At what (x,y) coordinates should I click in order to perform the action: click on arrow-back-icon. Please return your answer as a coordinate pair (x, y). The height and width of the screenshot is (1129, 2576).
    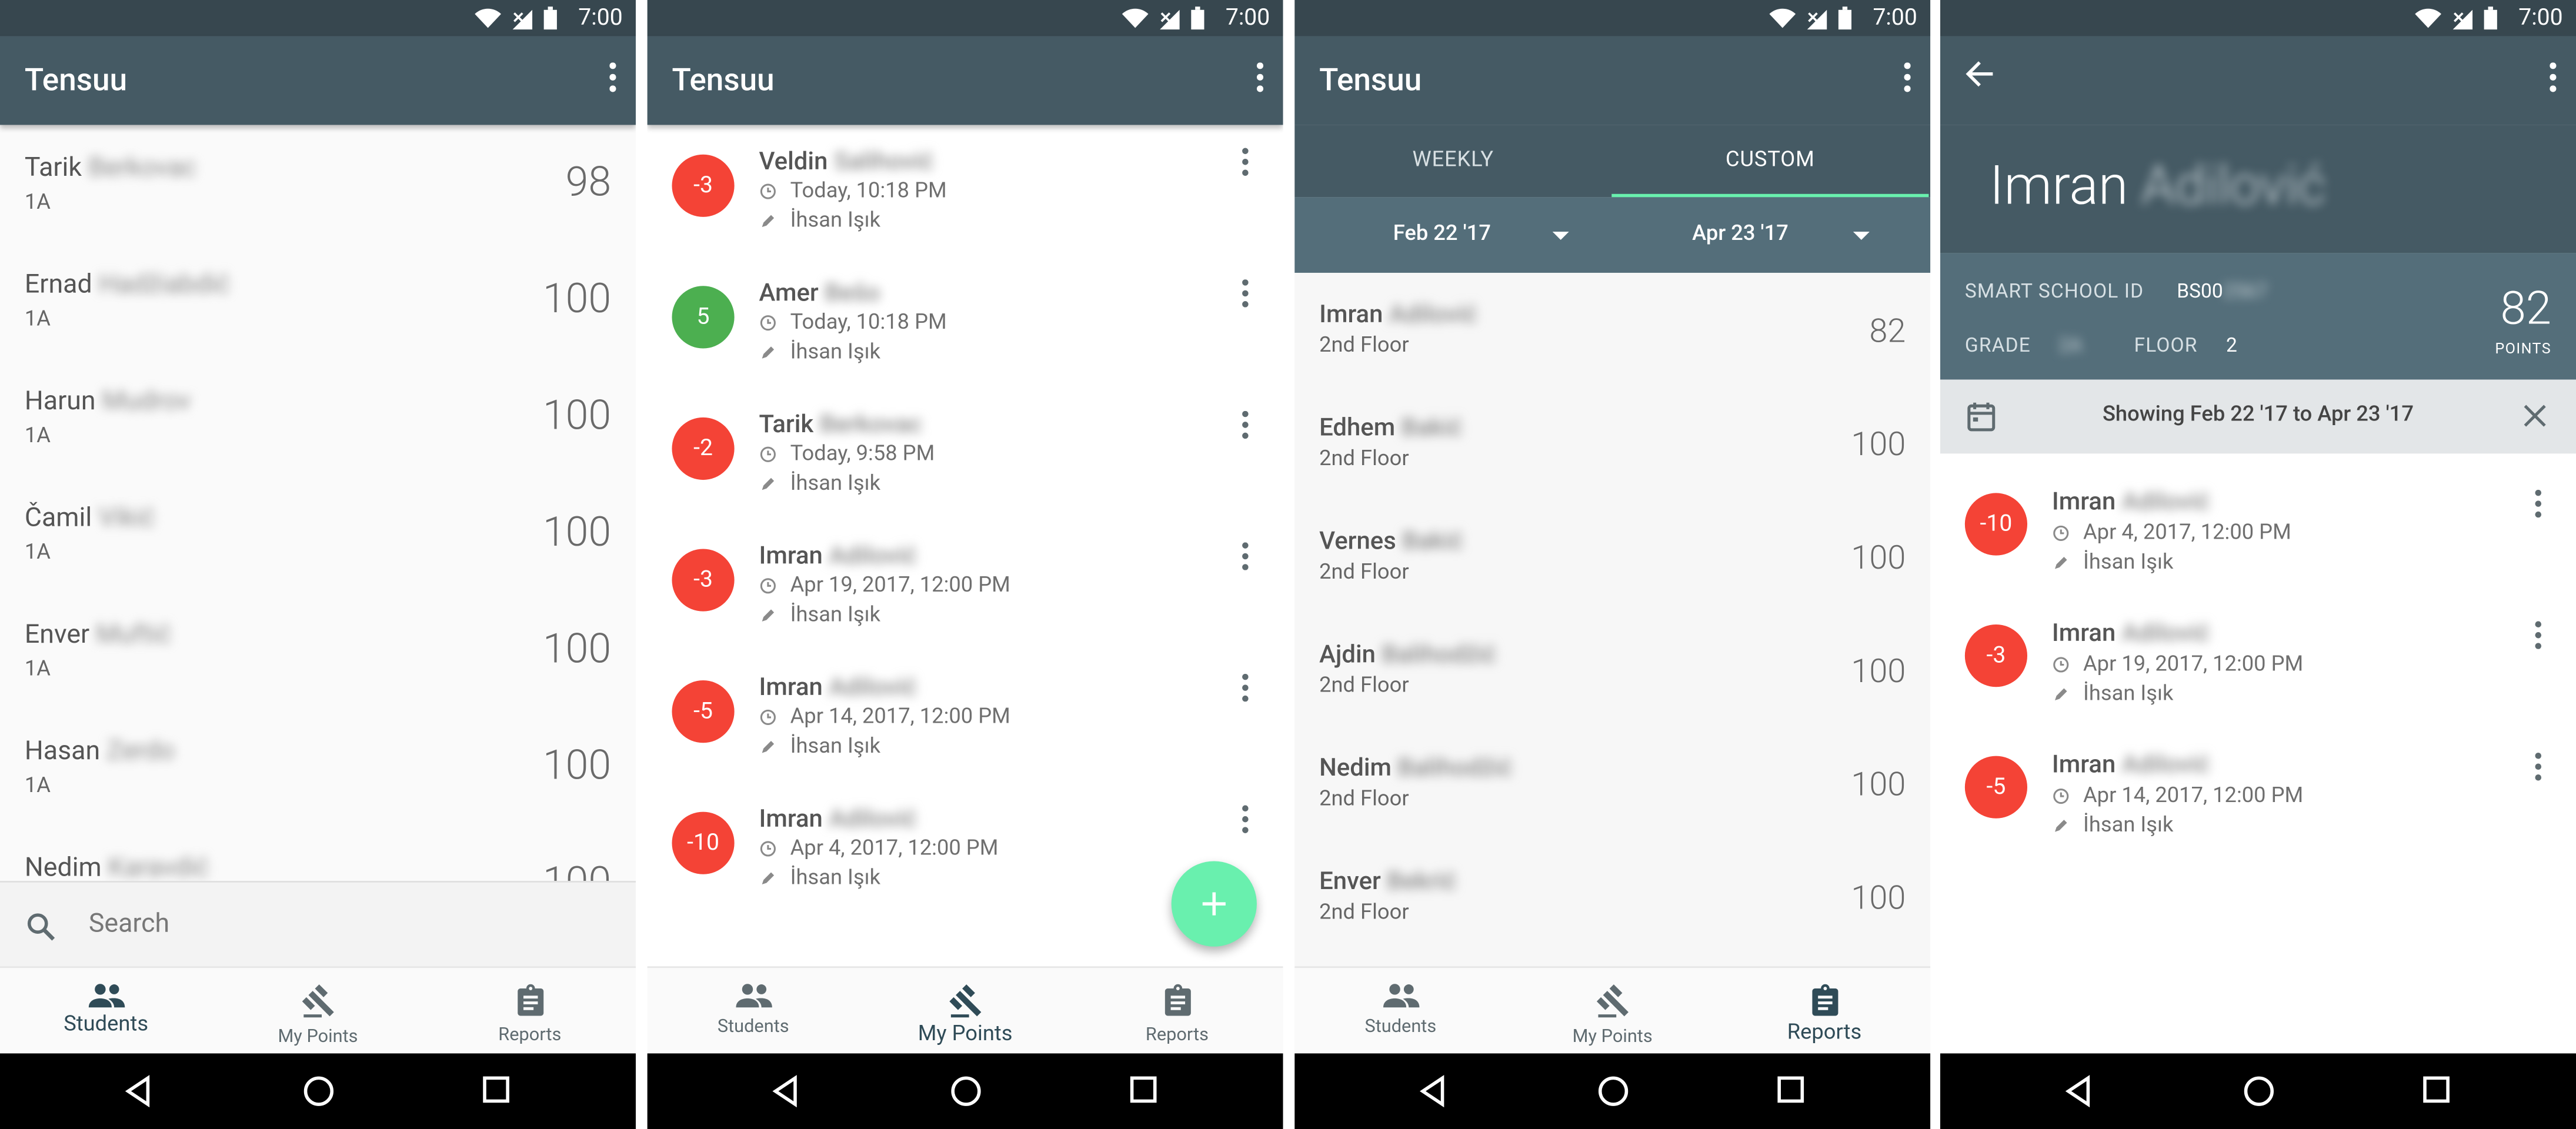
    Looking at the image, I should click on (1979, 74).